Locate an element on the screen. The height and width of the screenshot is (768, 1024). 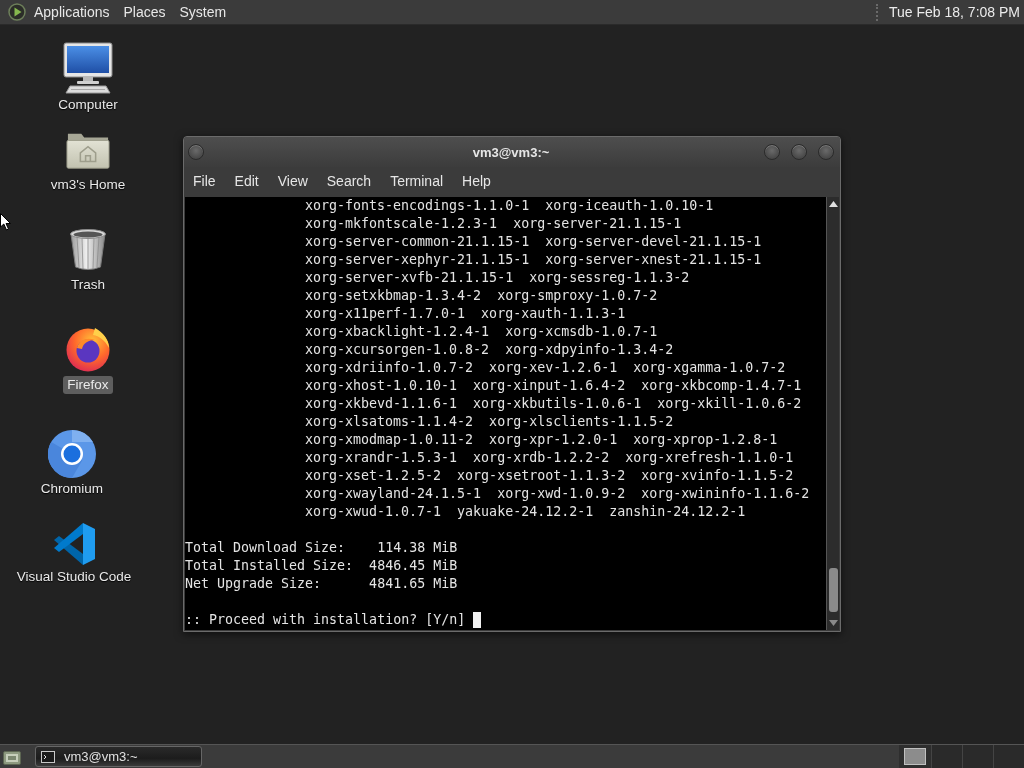
terminal-prompt: :: Proceed with installation? [Y/n] is located at coordinates (325, 620).